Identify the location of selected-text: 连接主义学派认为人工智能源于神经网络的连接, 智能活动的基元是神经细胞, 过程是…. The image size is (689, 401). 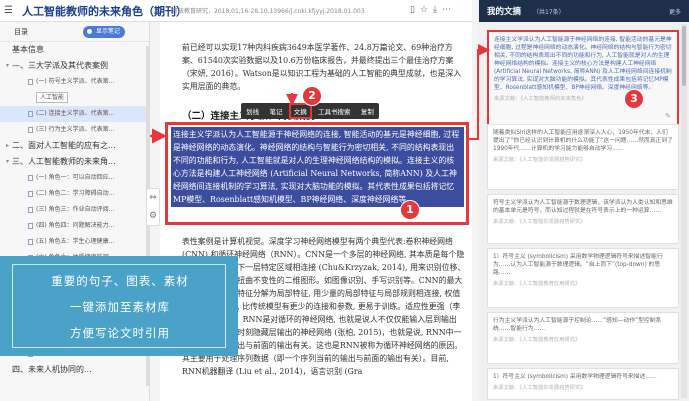
(317, 167).